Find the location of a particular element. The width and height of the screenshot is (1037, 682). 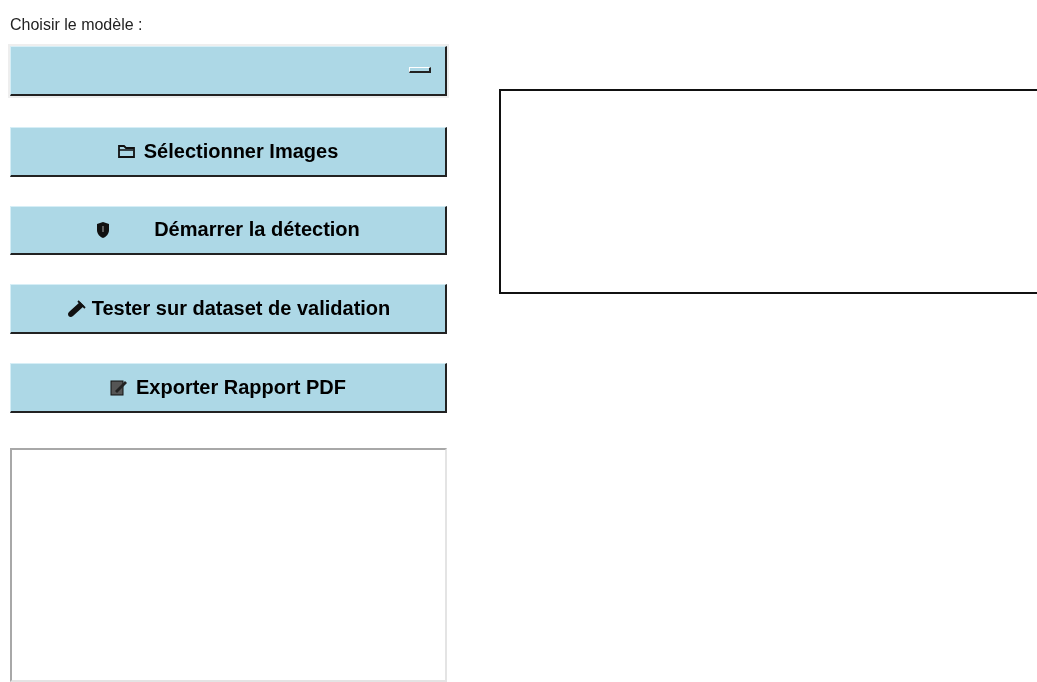

model-label: Choisir le modèle : is located at coordinates (76, 25).